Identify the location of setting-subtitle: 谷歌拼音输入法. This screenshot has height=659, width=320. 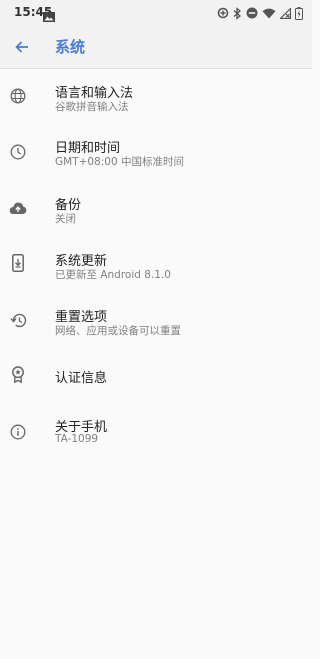
(92, 107).